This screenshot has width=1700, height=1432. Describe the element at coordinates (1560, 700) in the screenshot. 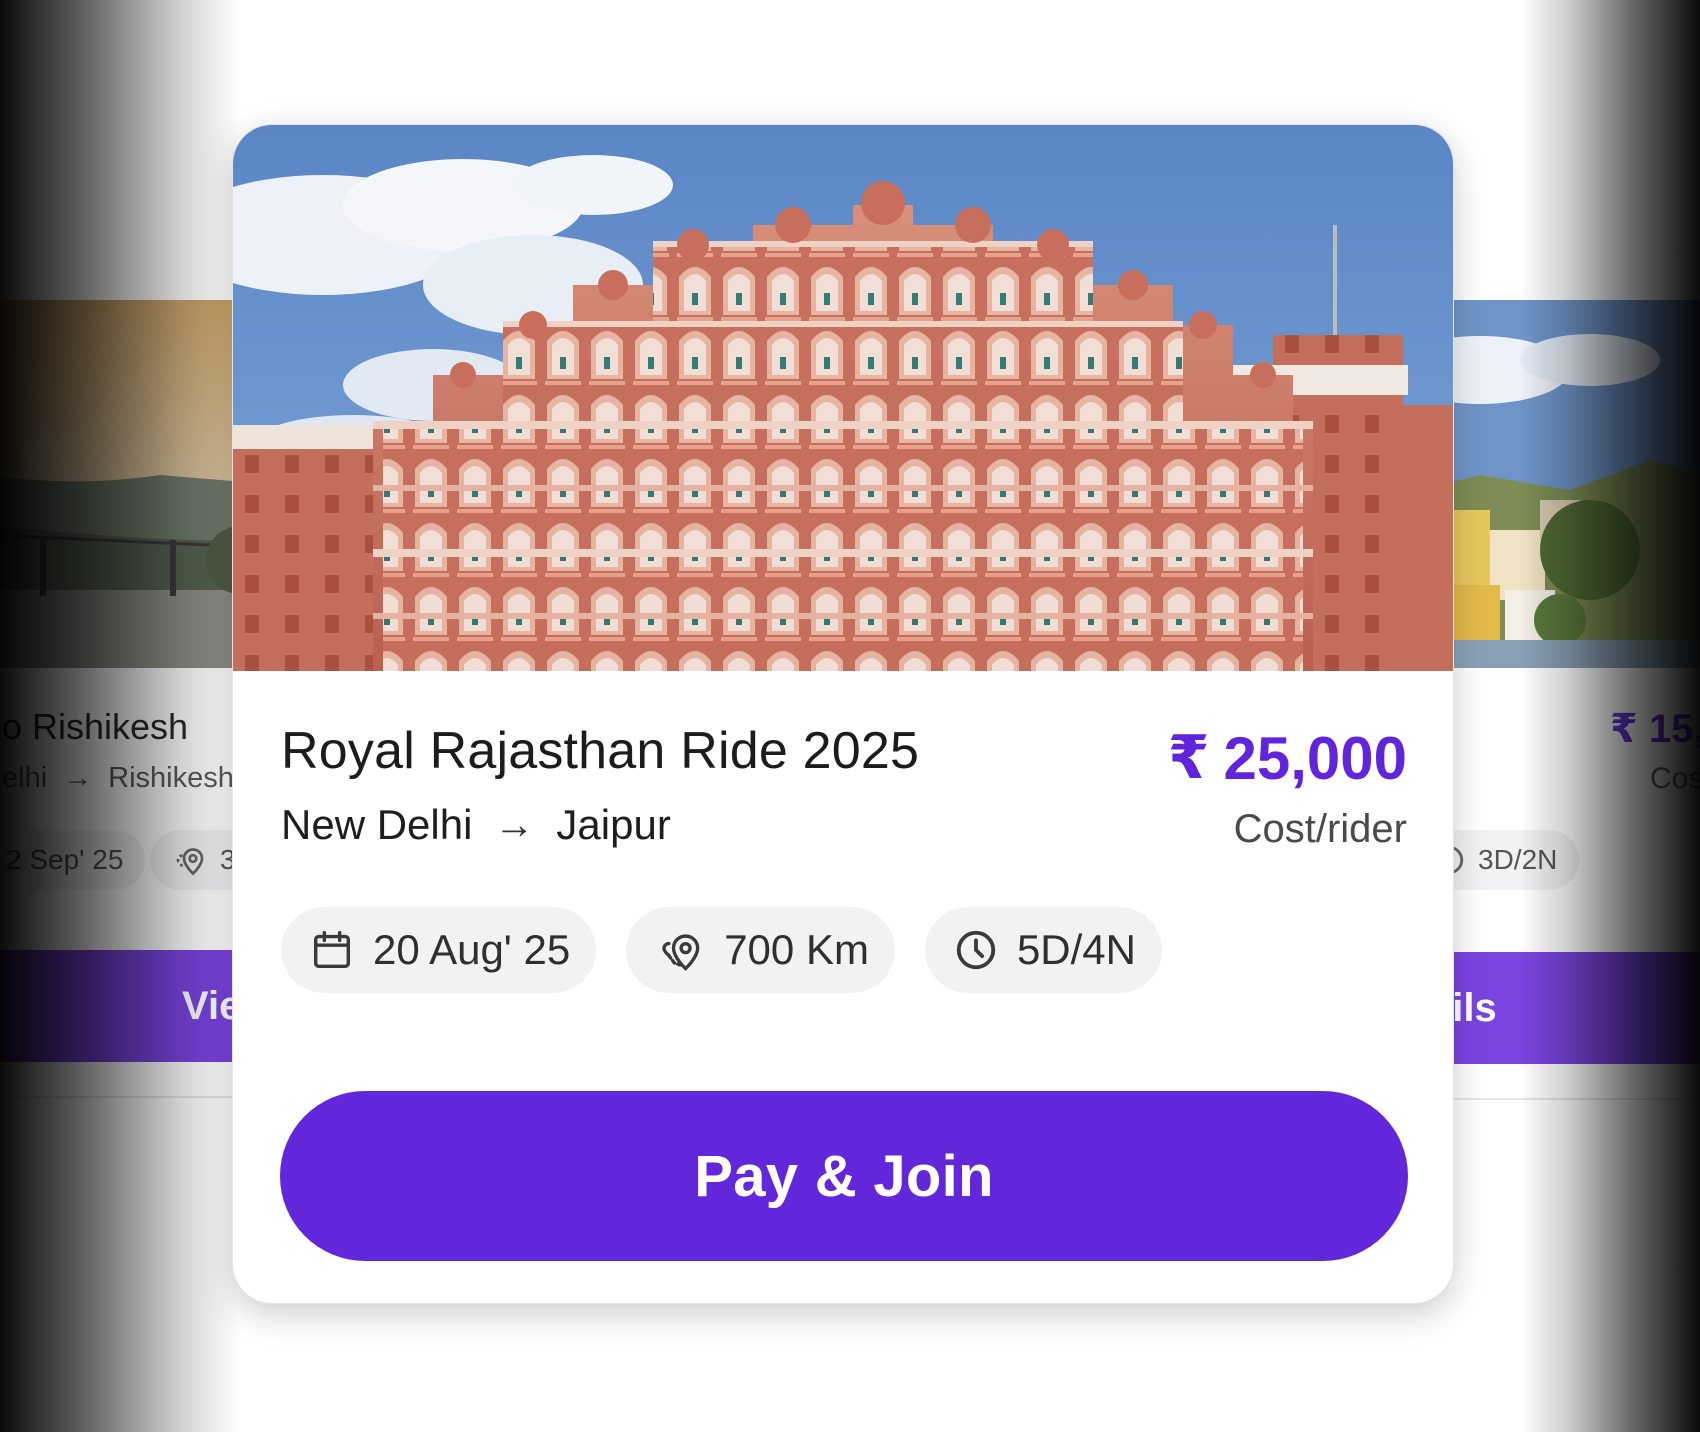

I see `trip-card-next: ₹ 15, Cos 3D/2N ails` at that location.